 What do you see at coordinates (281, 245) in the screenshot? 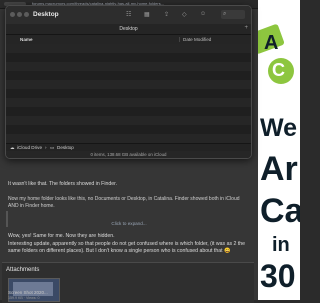
I see `ad-line-in: in` at bounding box center [281, 245].